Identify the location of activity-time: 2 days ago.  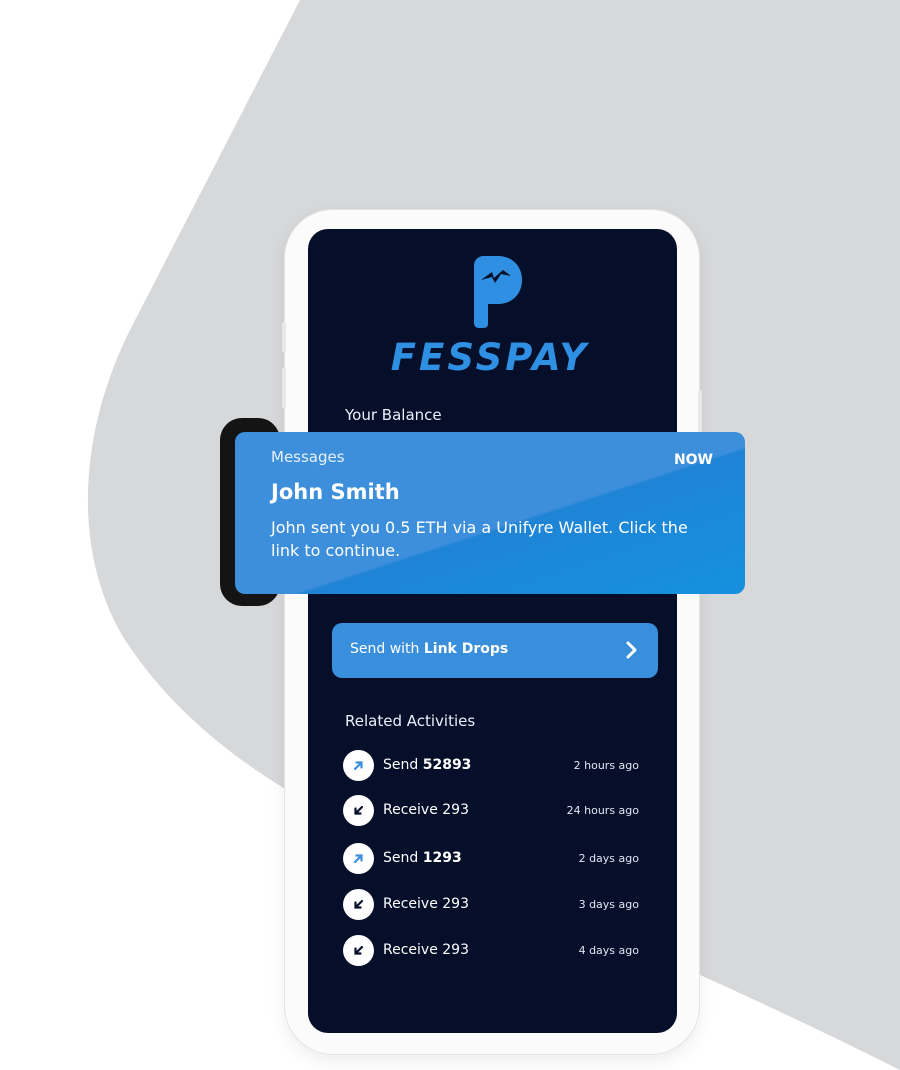
(608, 858).